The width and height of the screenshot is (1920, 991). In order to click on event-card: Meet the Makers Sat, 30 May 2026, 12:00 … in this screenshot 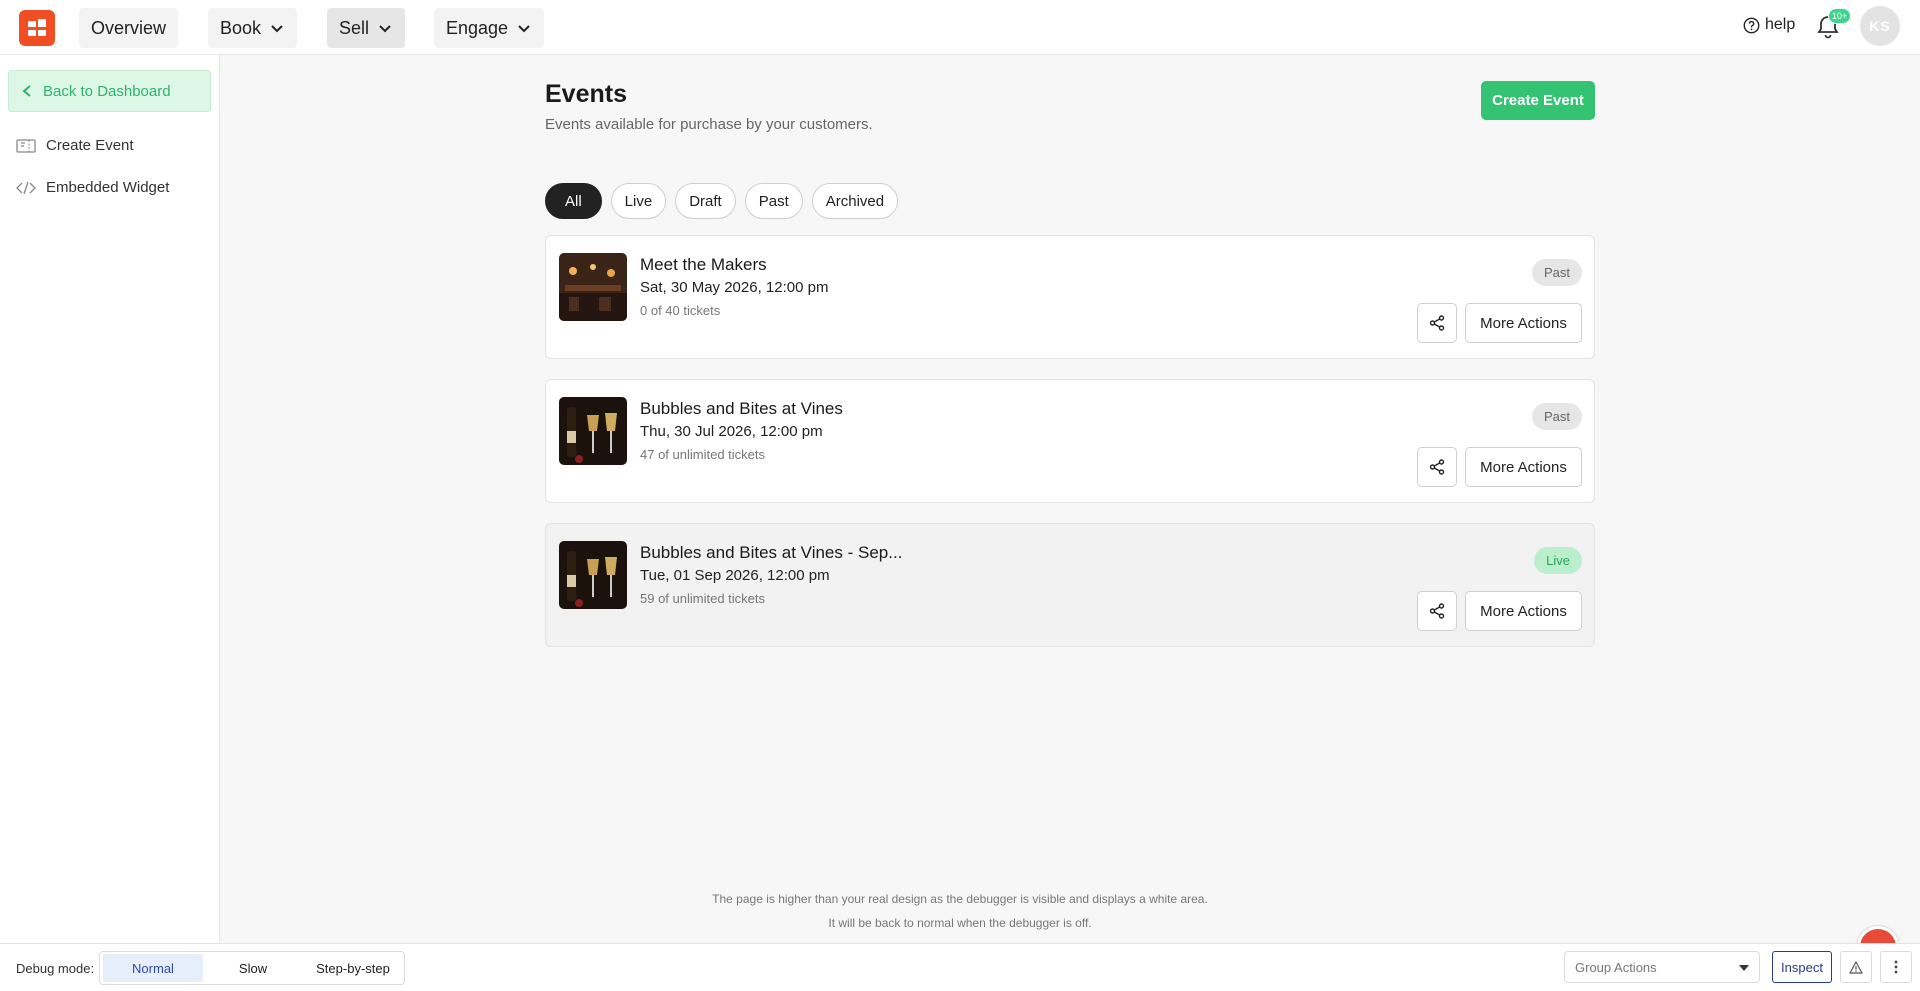, I will do `click(1070, 297)`.